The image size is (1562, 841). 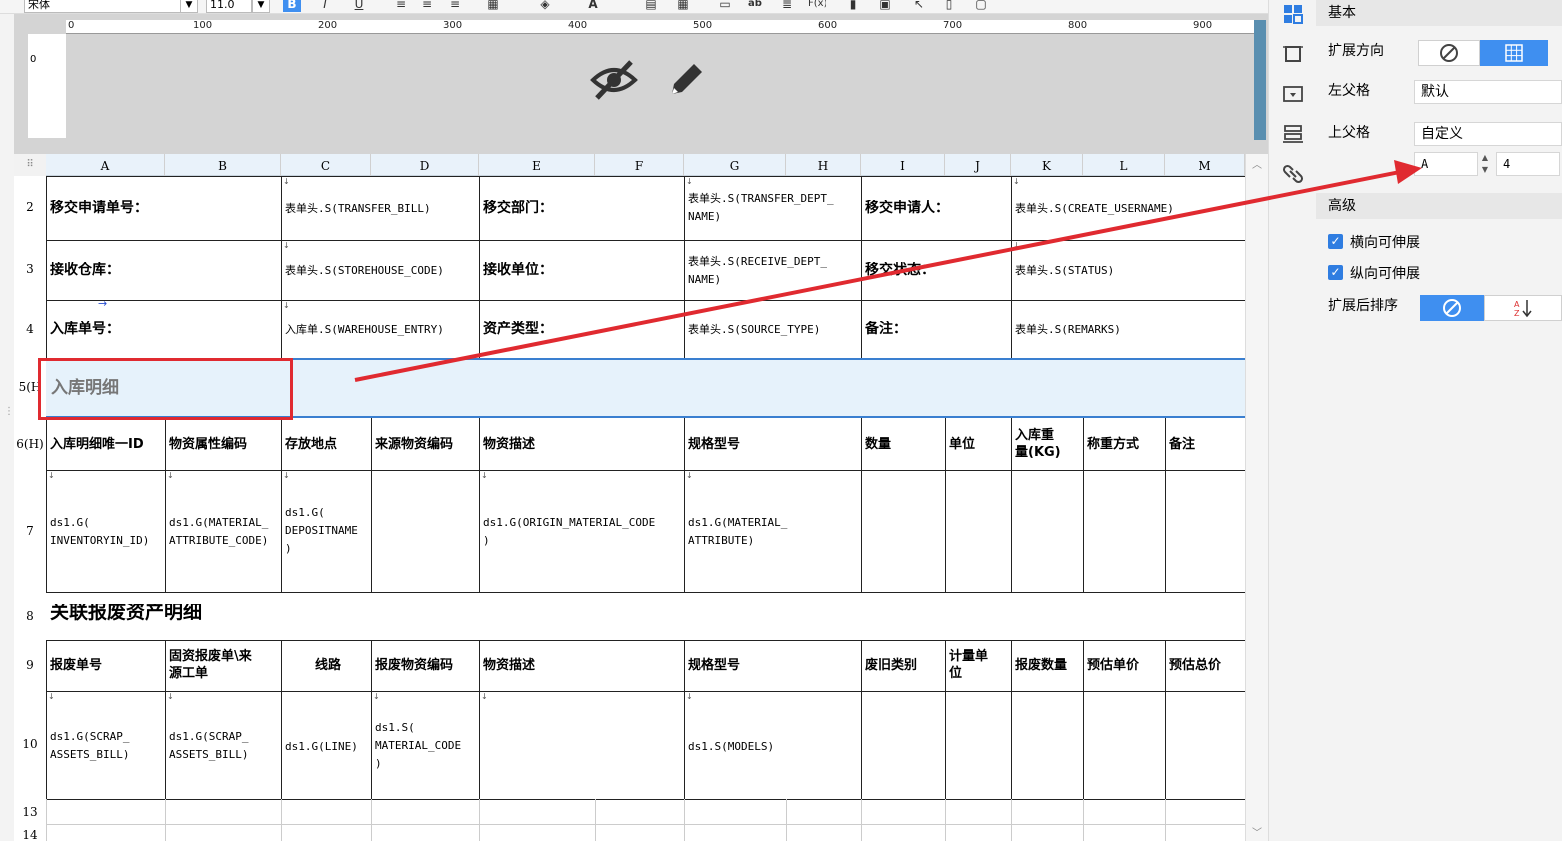 What do you see at coordinates (1485, 164) in the screenshot?
I see `column-stepper: ▲ ▼` at bounding box center [1485, 164].